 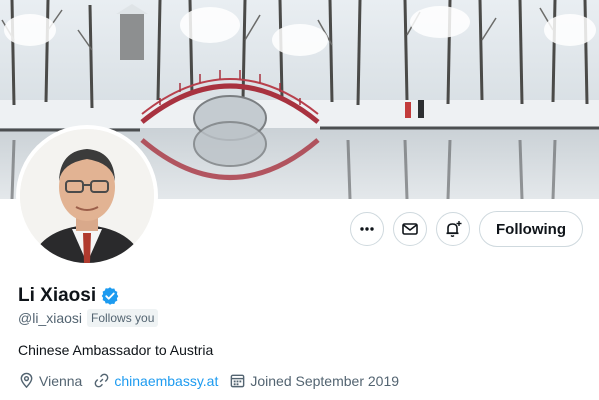 What do you see at coordinates (57, 295) in the screenshot?
I see `profile-name: Li Xiaosi` at bounding box center [57, 295].